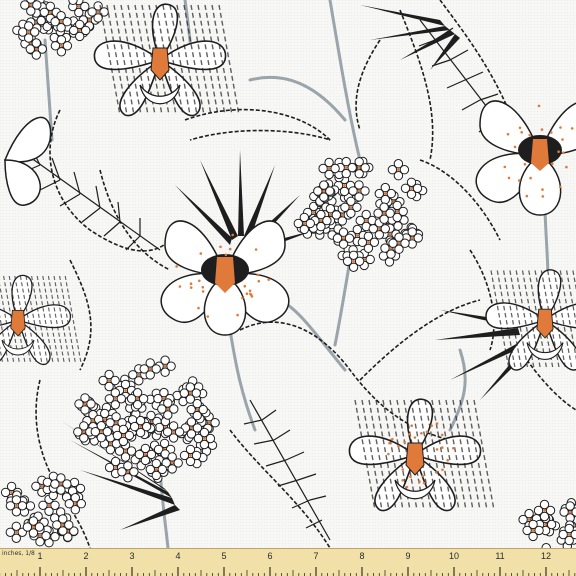 The height and width of the screenshot is (576, 576). I want to click on ruler-unit-label: inches, 1/8, so click(18, 553).